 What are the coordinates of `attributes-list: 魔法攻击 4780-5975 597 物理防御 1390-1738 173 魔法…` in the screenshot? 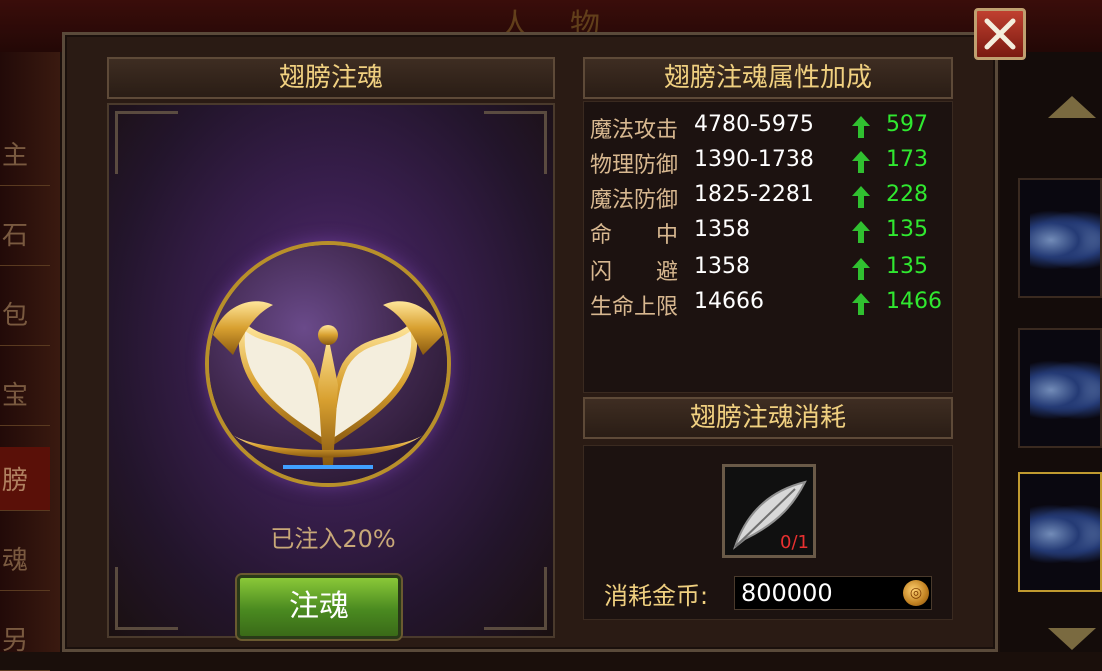 It's located at (768, 247).